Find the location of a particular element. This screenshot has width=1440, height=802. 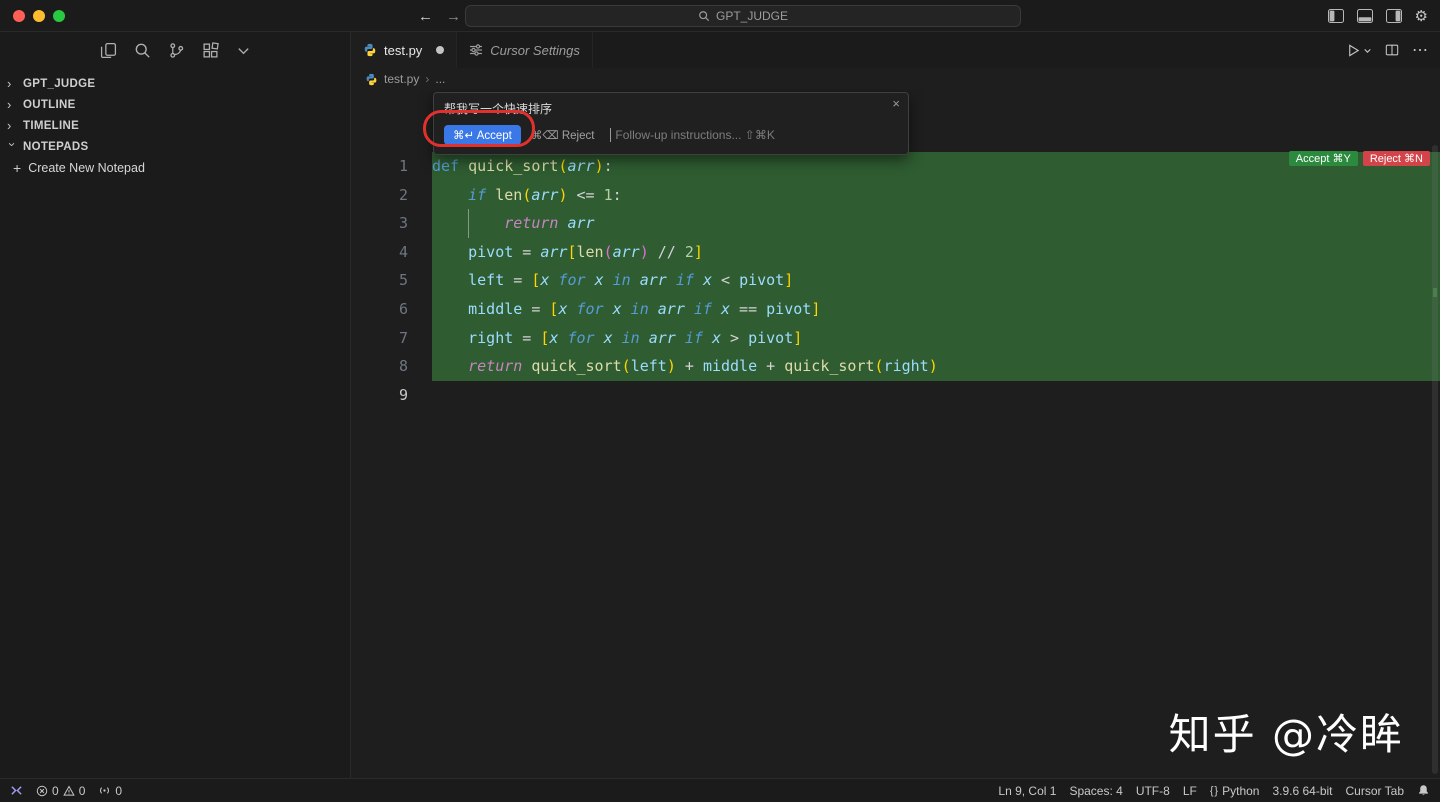

tree-item-label: TIMELINE is located at coordinates (51, 125).